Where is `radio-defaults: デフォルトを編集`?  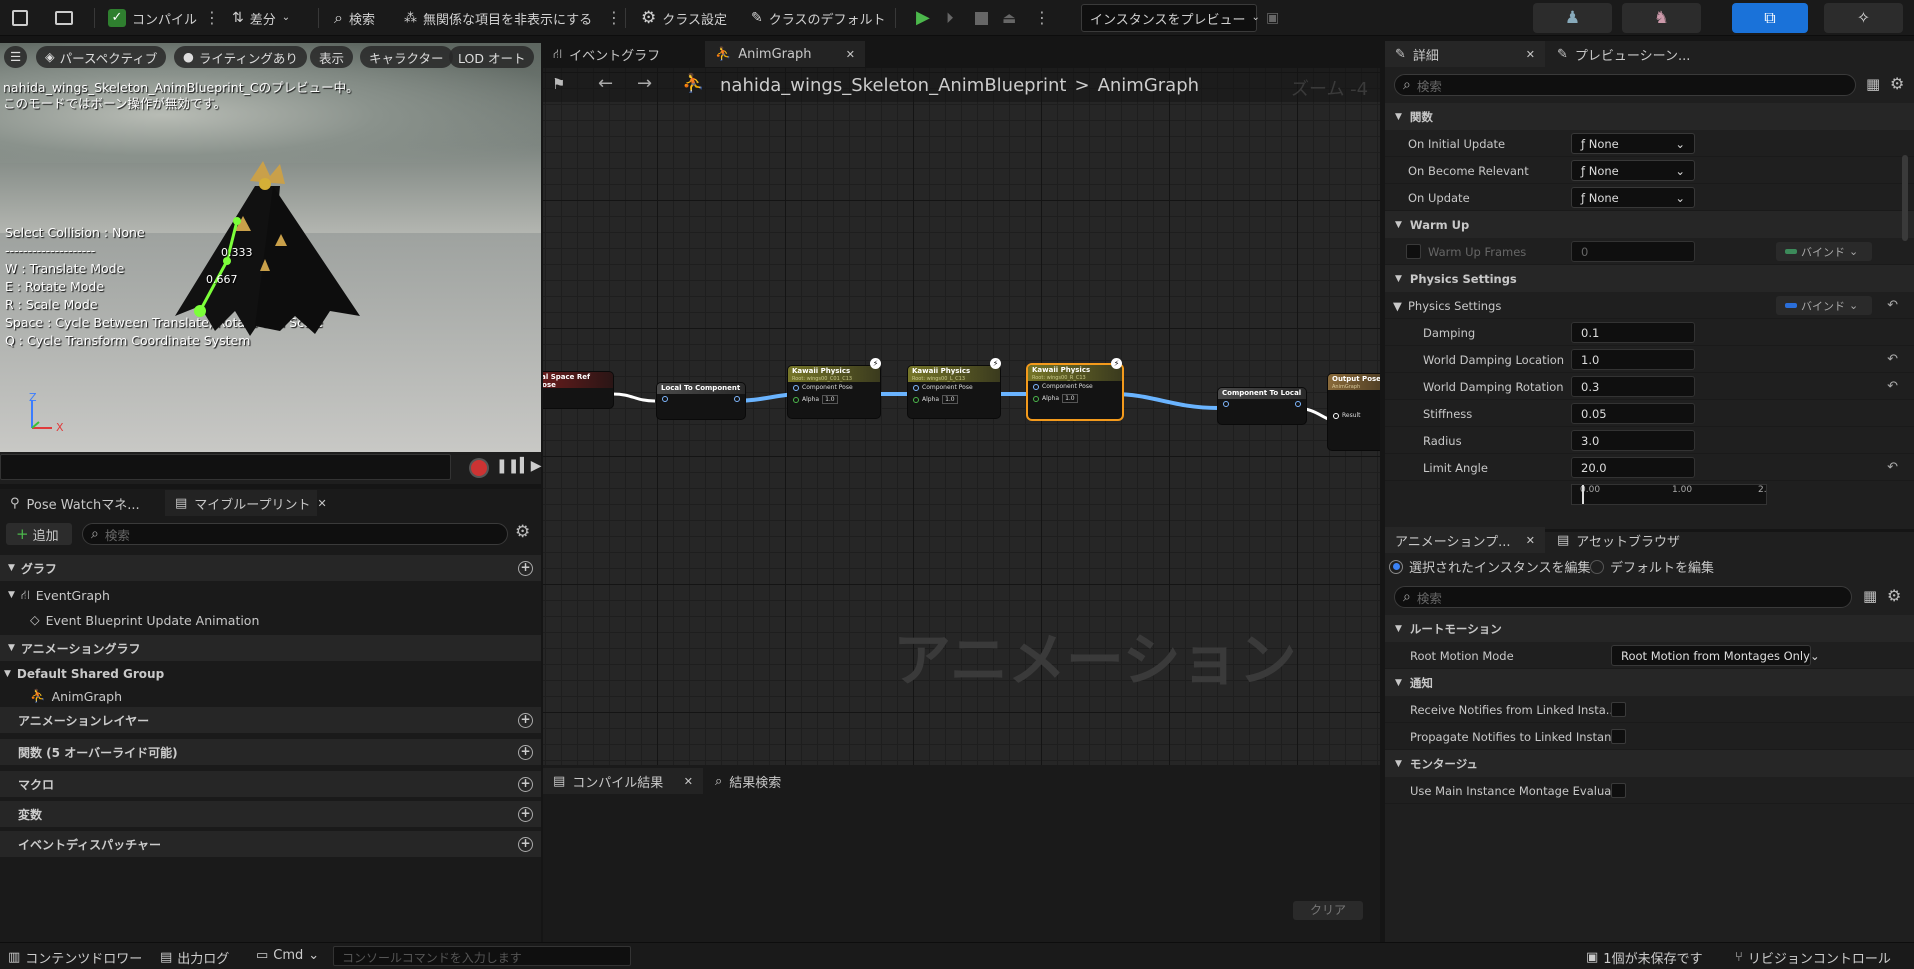
radio-defaults: デフォルトを編集 is located at coordinates (1652, 566).